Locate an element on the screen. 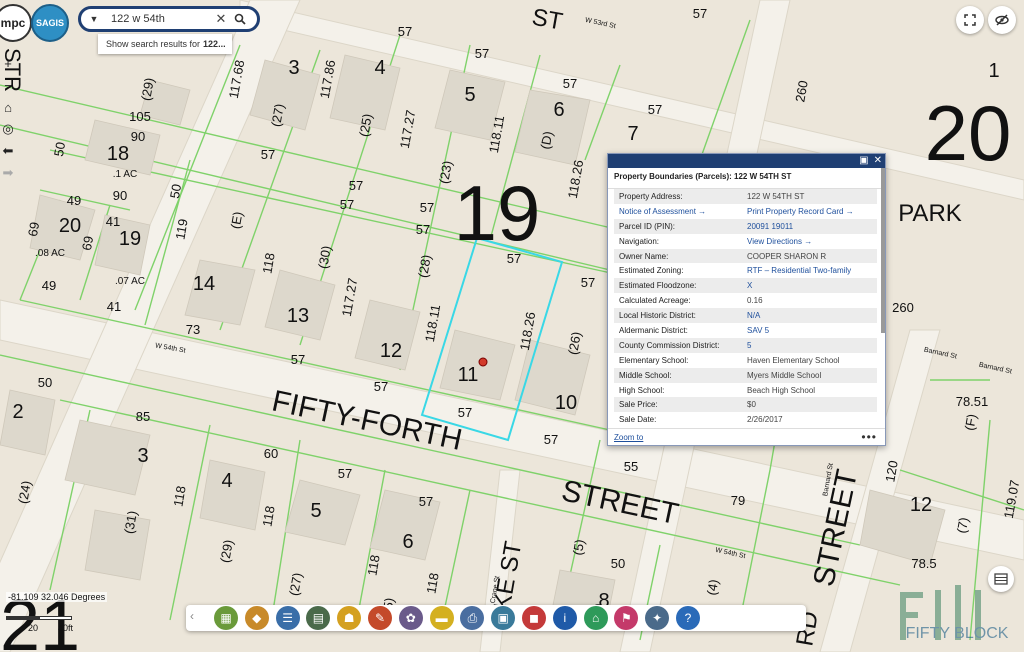 This screenshot has height=652, width=1024. lot-number: 12 is located at coordinates (391, 351).